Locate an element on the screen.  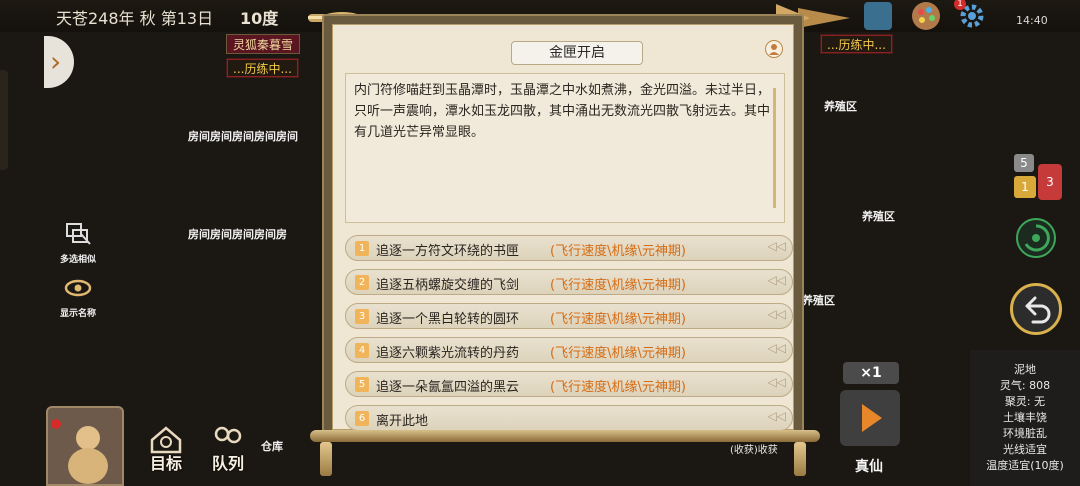
eye-icon is located at coordinates (78, 288).